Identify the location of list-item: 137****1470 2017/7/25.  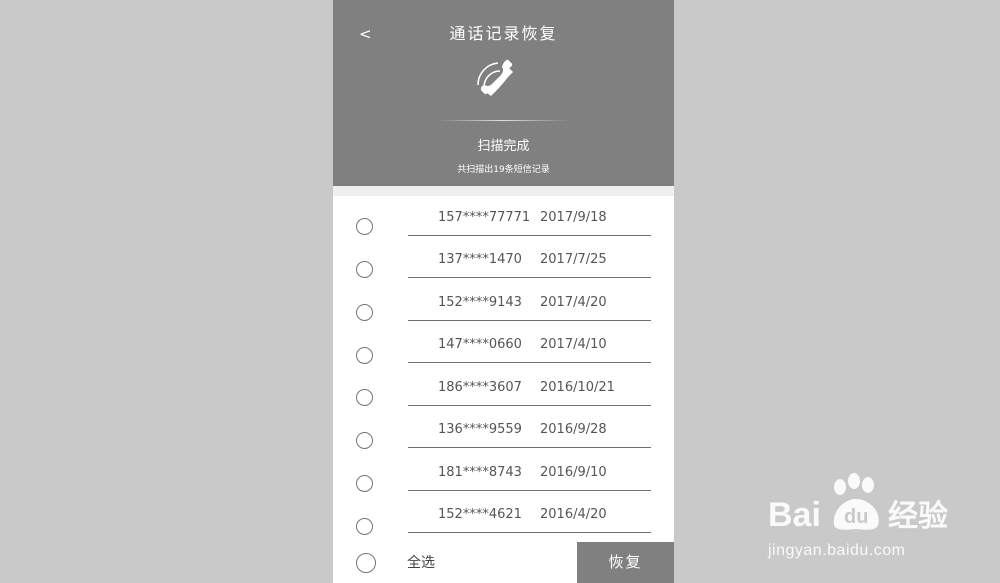
(503, 259).